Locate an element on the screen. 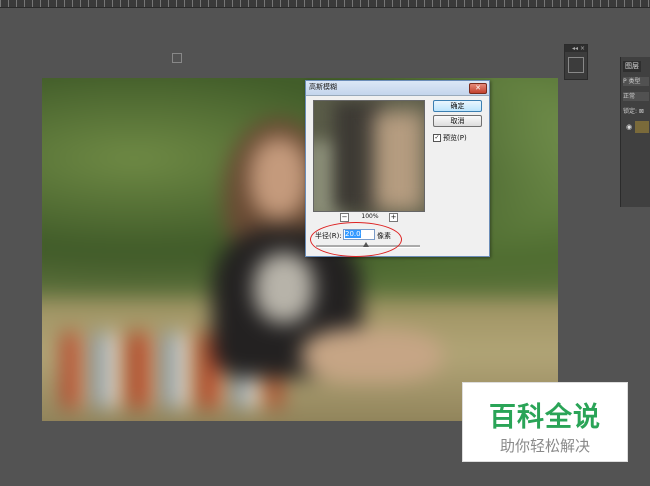  layer-kind-filter: P 类型 is located at coordinates (636, 81).